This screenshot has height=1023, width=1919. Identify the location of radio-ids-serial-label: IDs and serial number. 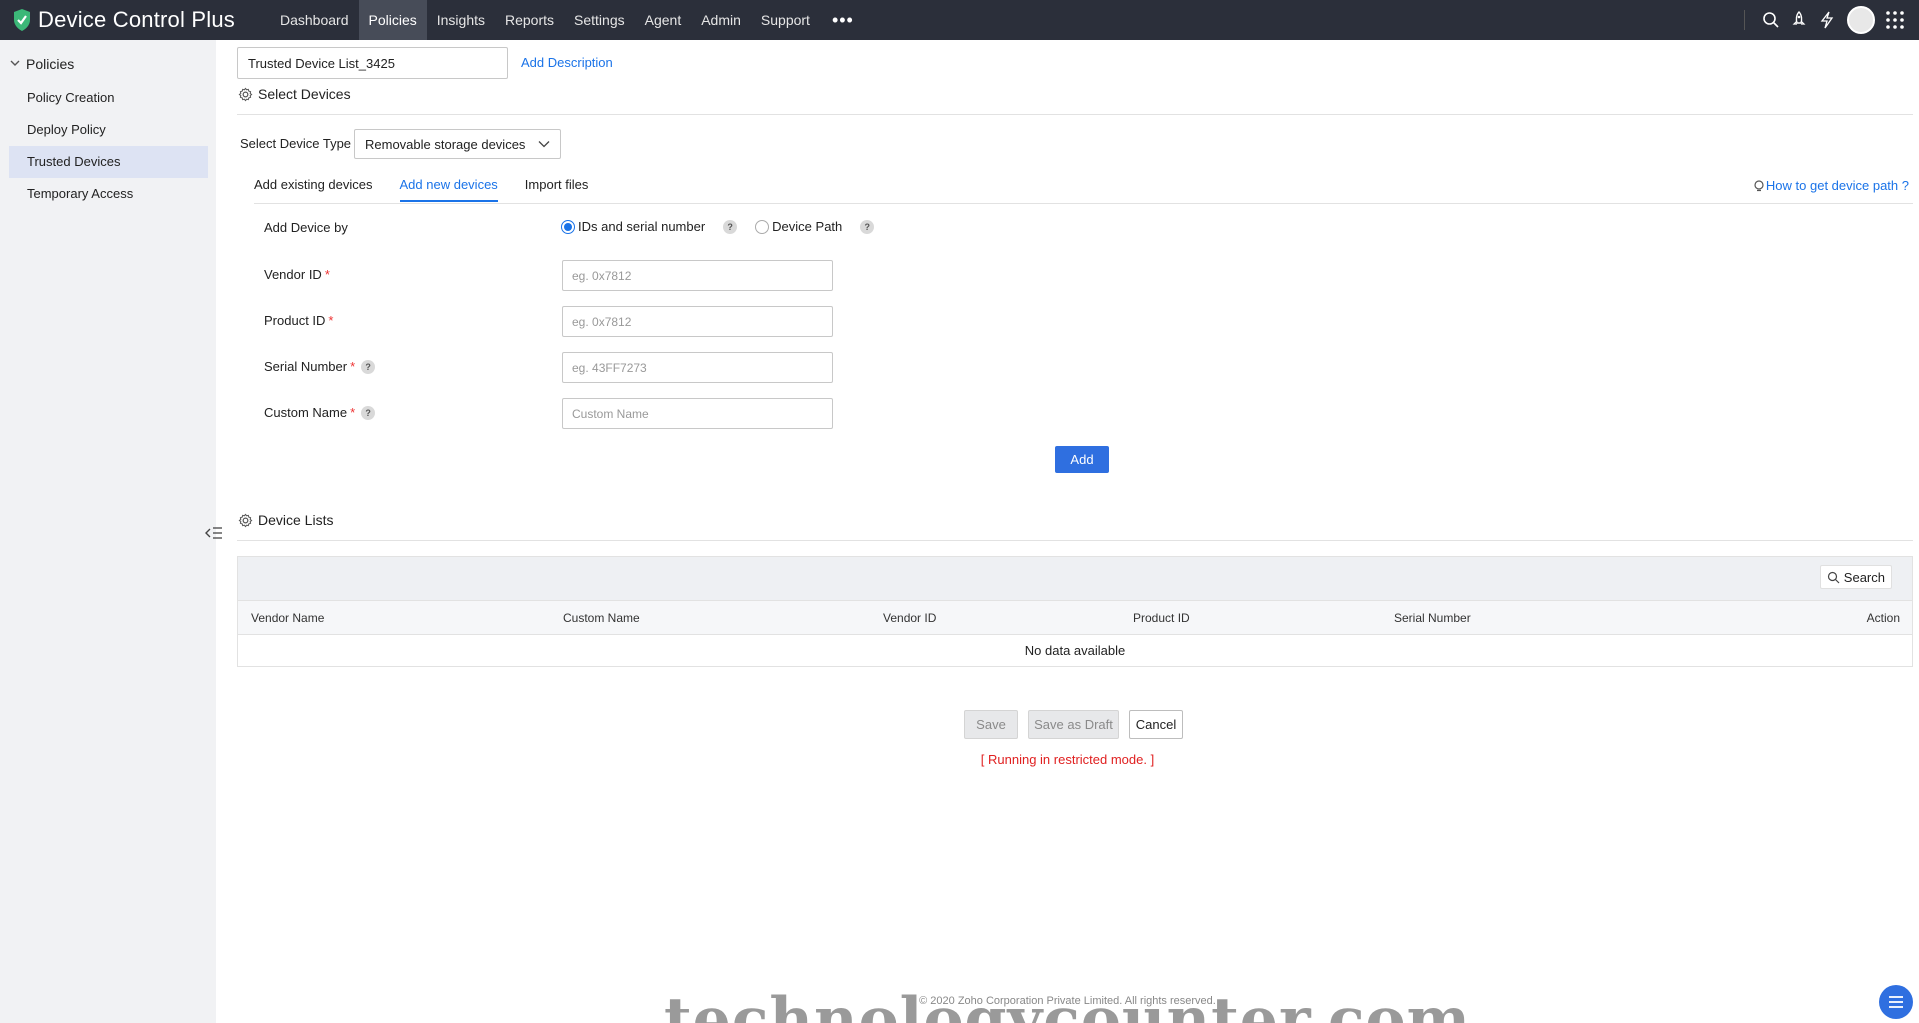
(641, 226).